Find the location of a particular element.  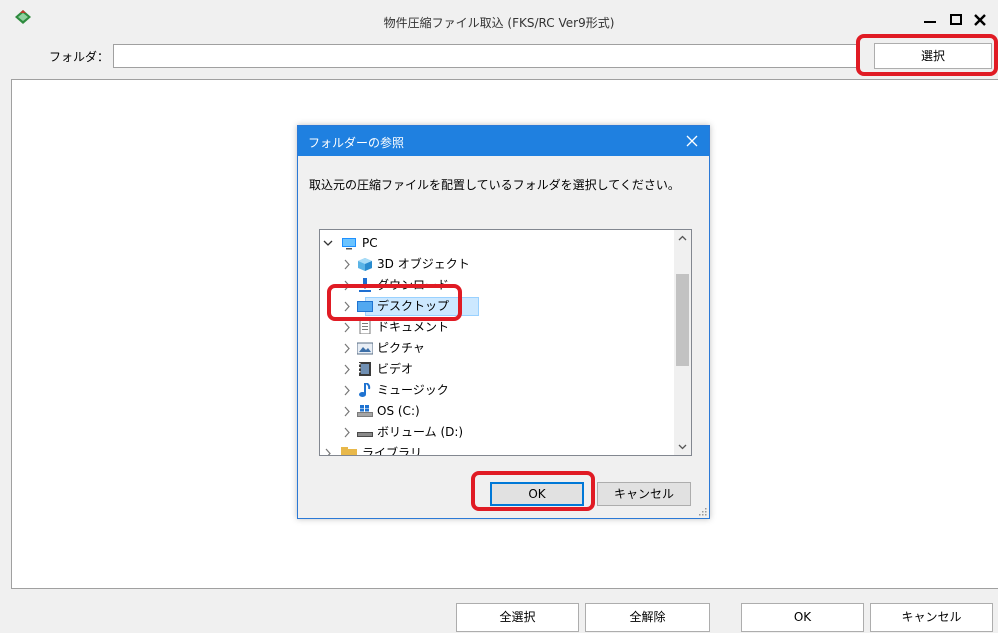

chevron-up-icon is located at coordinates (682, 238).